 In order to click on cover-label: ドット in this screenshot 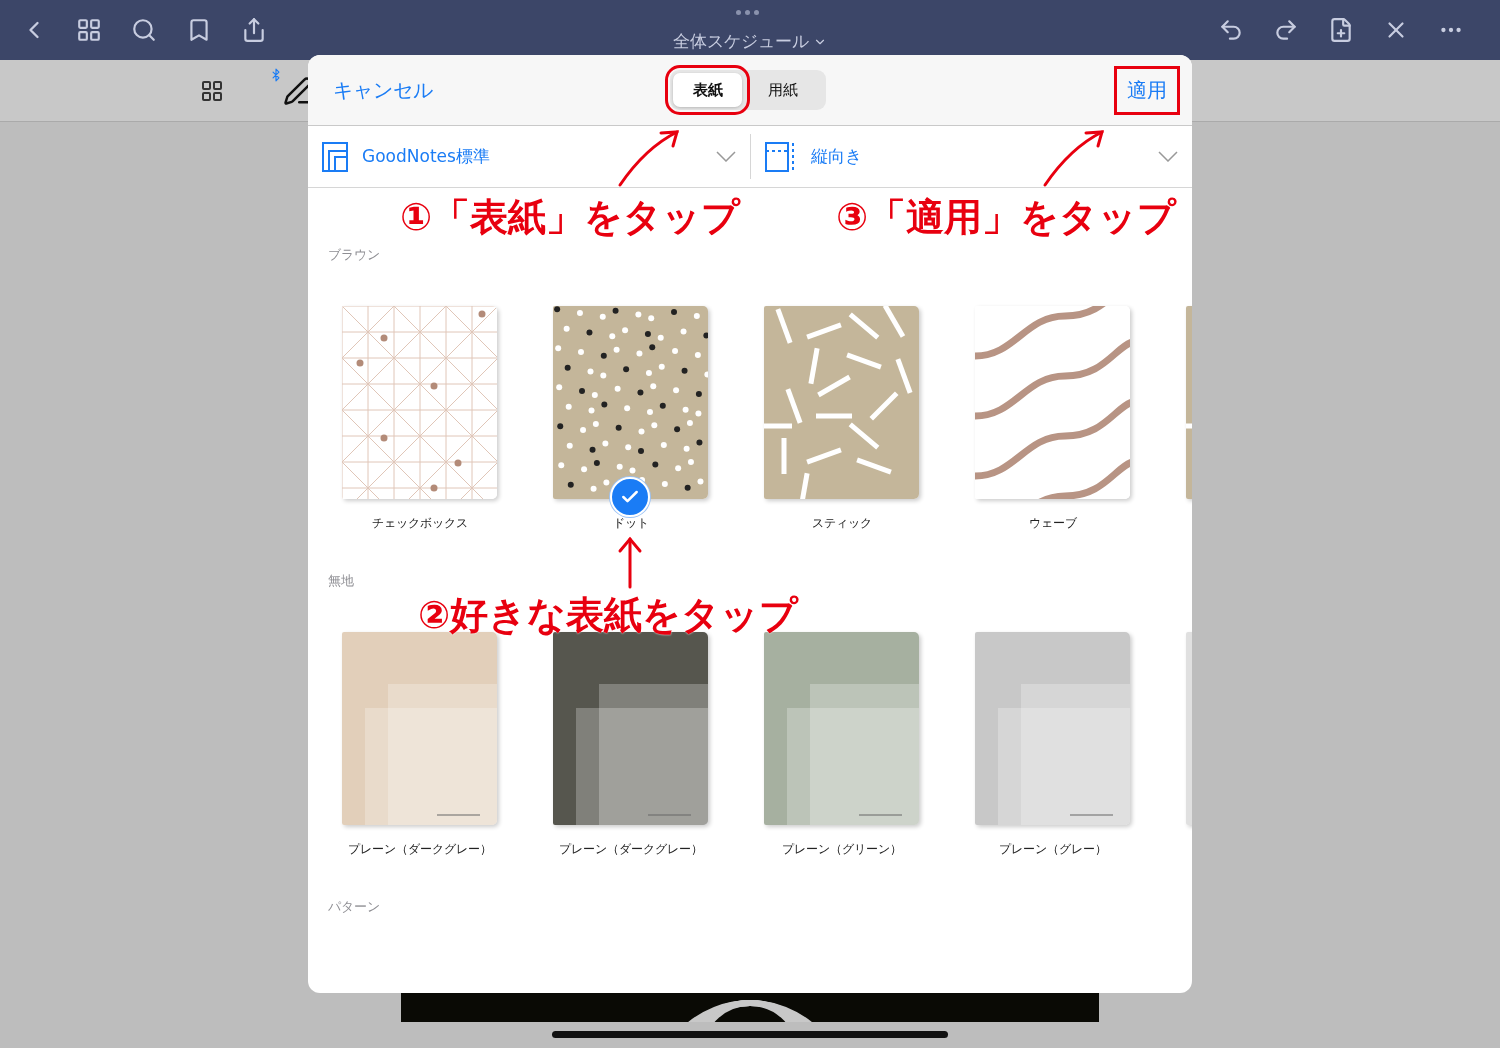, I will do `click(630, 523)`.